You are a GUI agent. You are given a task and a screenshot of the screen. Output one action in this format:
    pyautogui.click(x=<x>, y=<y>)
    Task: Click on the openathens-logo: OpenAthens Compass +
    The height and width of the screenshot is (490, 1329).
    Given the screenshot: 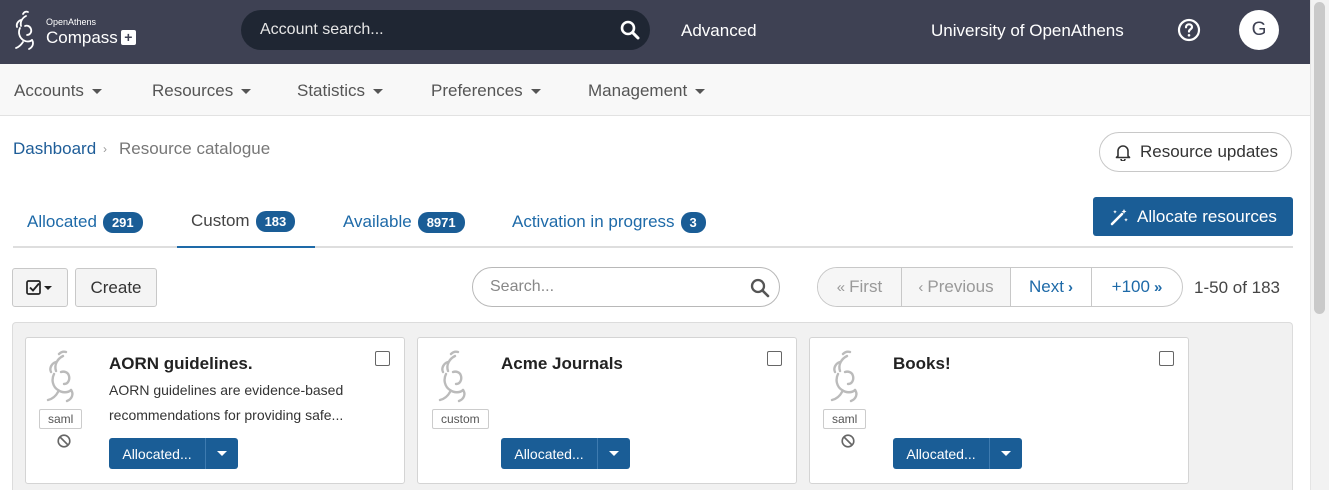 What is the action you would take?
    pyautogui.click(x=74, y=32)
    